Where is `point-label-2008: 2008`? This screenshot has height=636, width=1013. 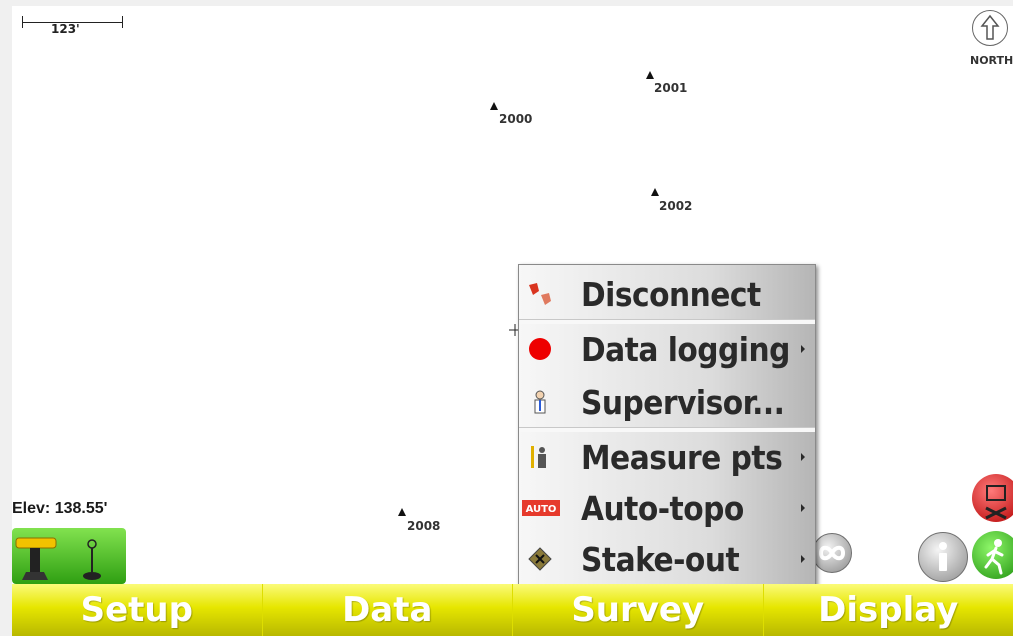 point-label-2008: 2008 is located at coordinates (424, 526).